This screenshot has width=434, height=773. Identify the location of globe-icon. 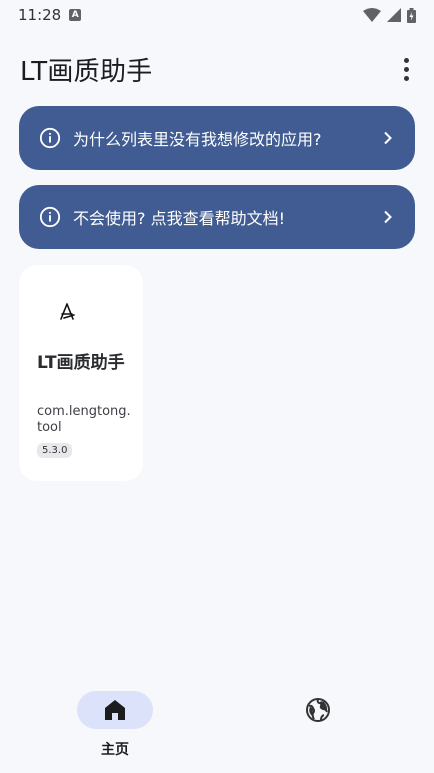
(318, 710).